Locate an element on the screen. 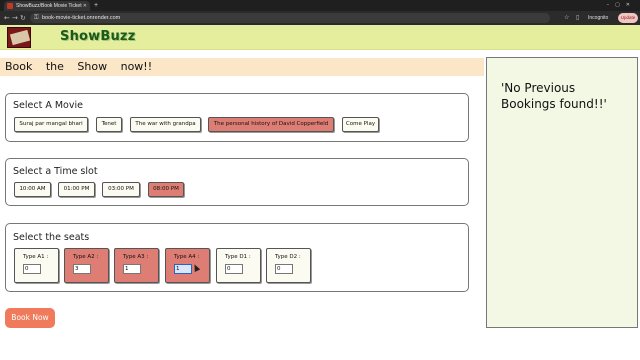 The image size is (640, 360). movie-option: Come Play is located at coordinates (360, 124).